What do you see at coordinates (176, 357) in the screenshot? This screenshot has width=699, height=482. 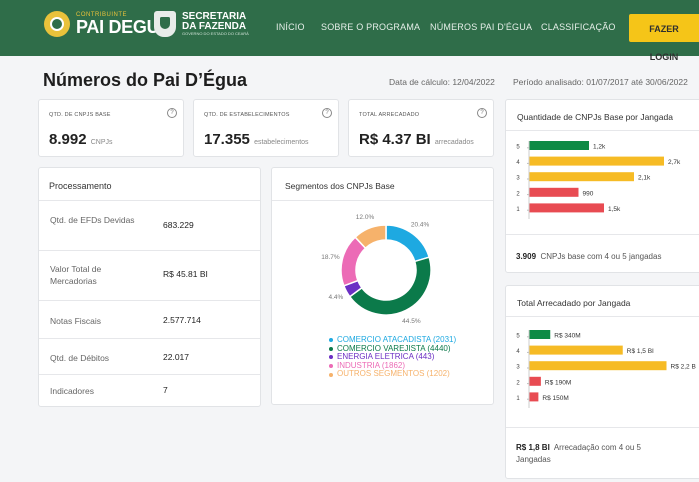 I see `row-value: 22.017` at bounding box center [176, 357].